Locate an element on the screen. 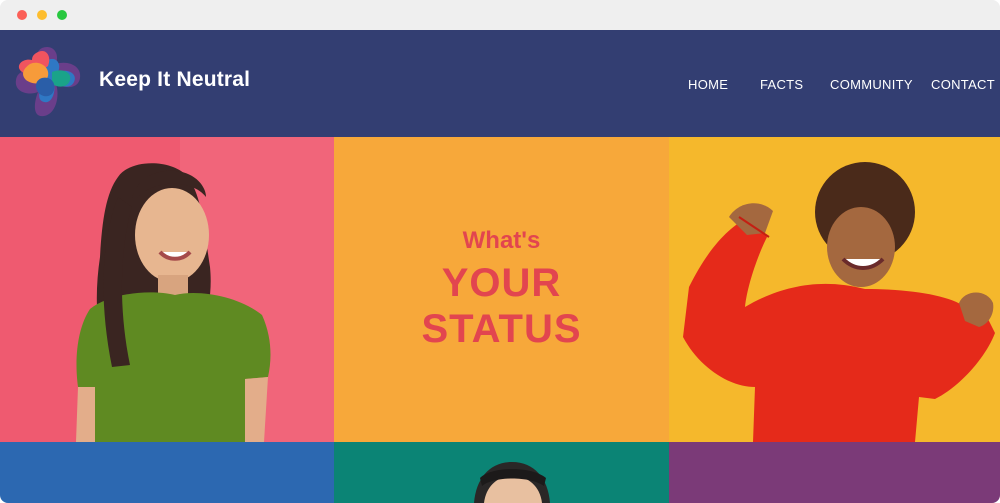  photo-tile-man-cap is located at coordinates (501, 472).